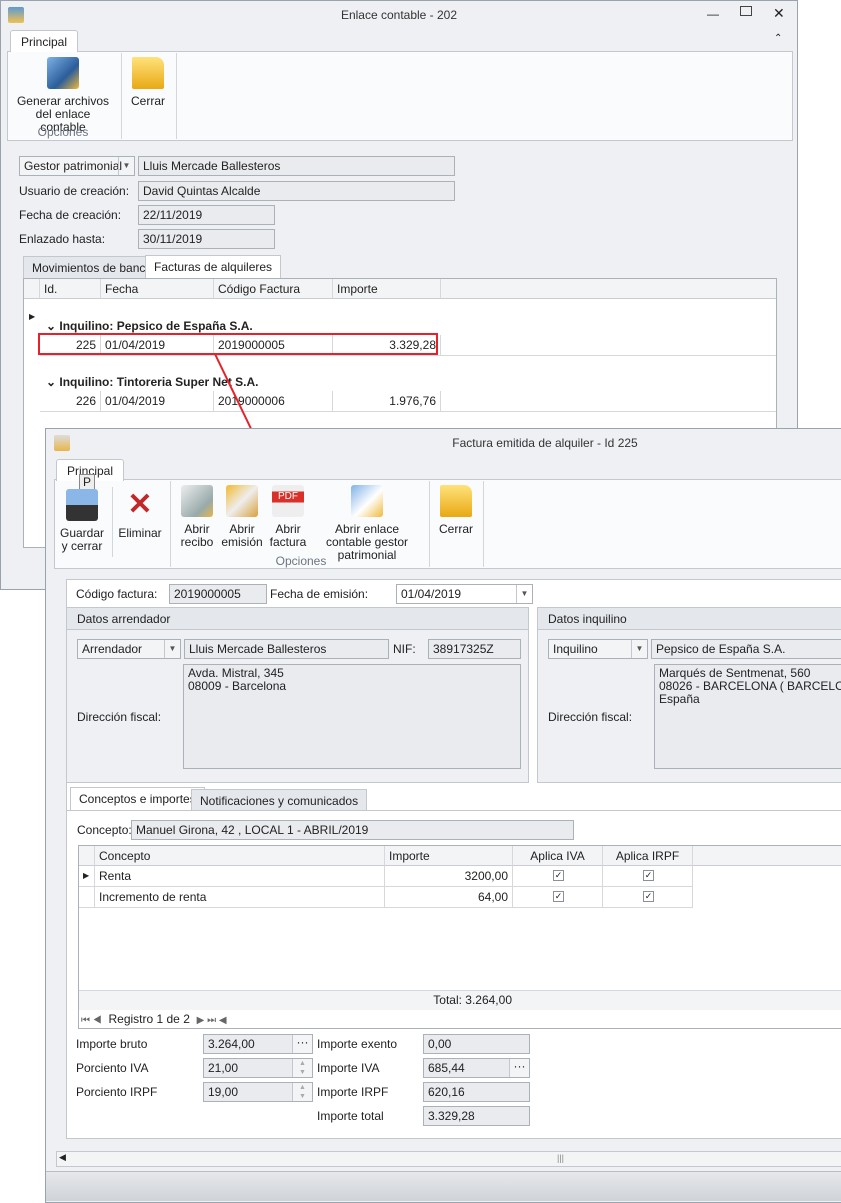  I want to click on abrir-recibo-button: Abrir recibo, so click(197, 517).